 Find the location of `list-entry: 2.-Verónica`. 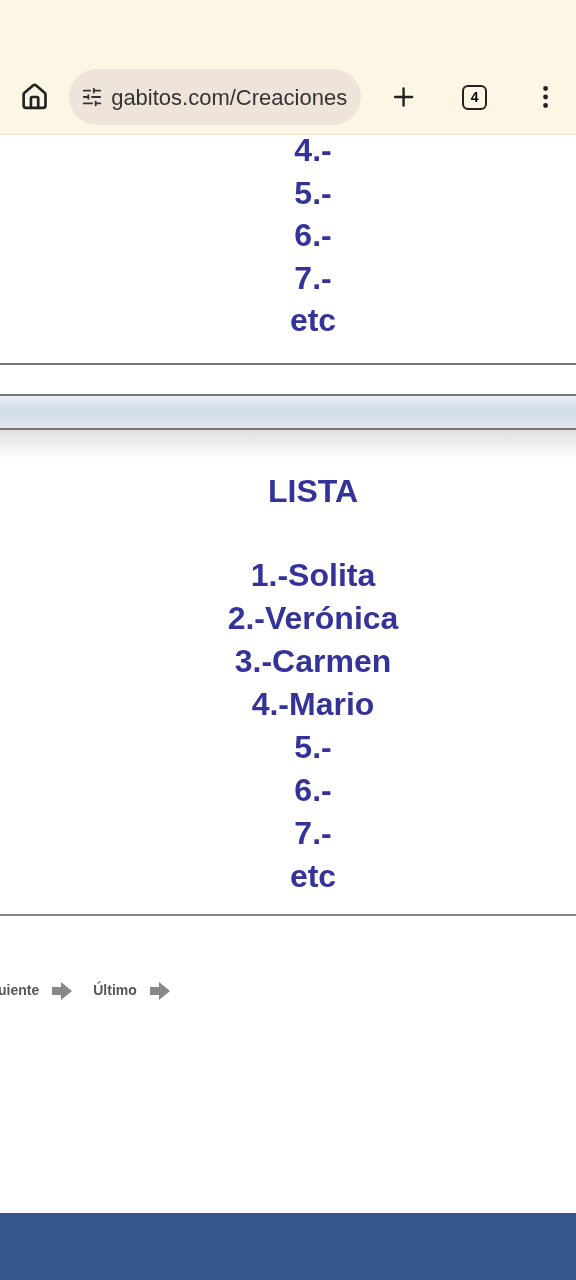

list-entry: 2.-Verónica is located at coordinates (313, 618).